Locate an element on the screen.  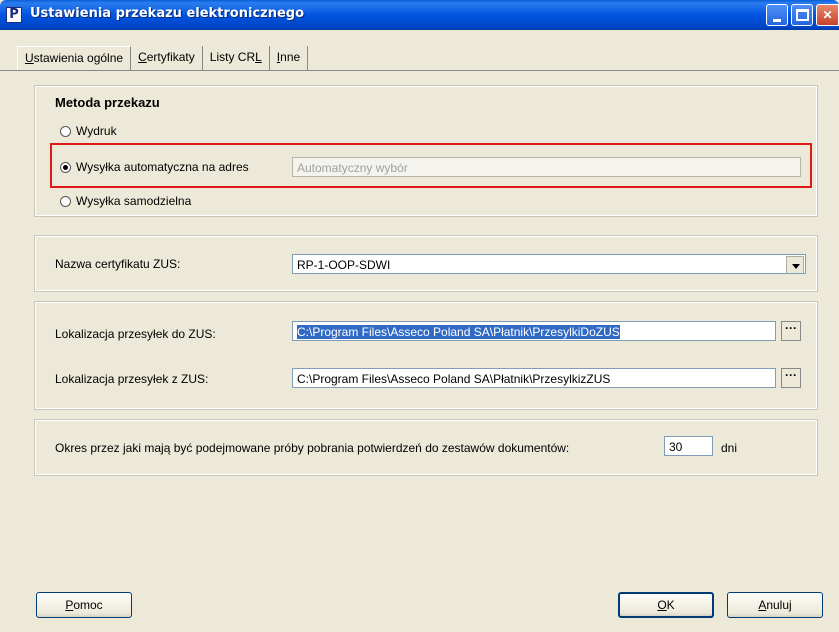
tab-divider is located at coordinates (419, 70).